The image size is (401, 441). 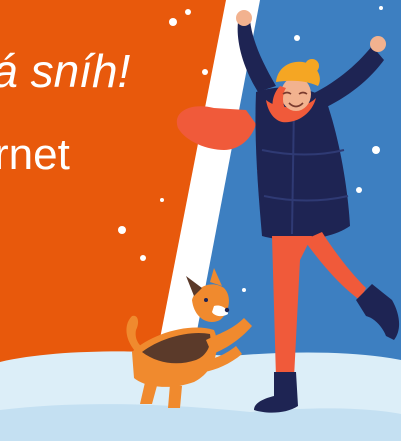 I want to click on dog-eye, so click(x=206, y=300).